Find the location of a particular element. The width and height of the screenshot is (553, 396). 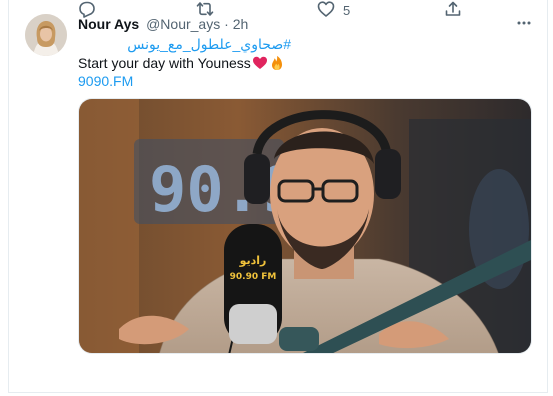

fire-emoji is located at coordinates (277, 65).